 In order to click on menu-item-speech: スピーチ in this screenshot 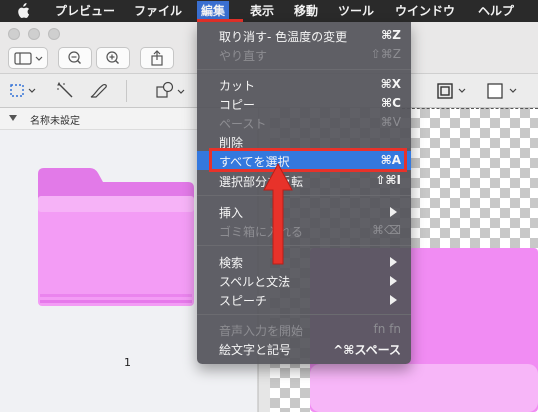, I will do `click(304, 299)`.